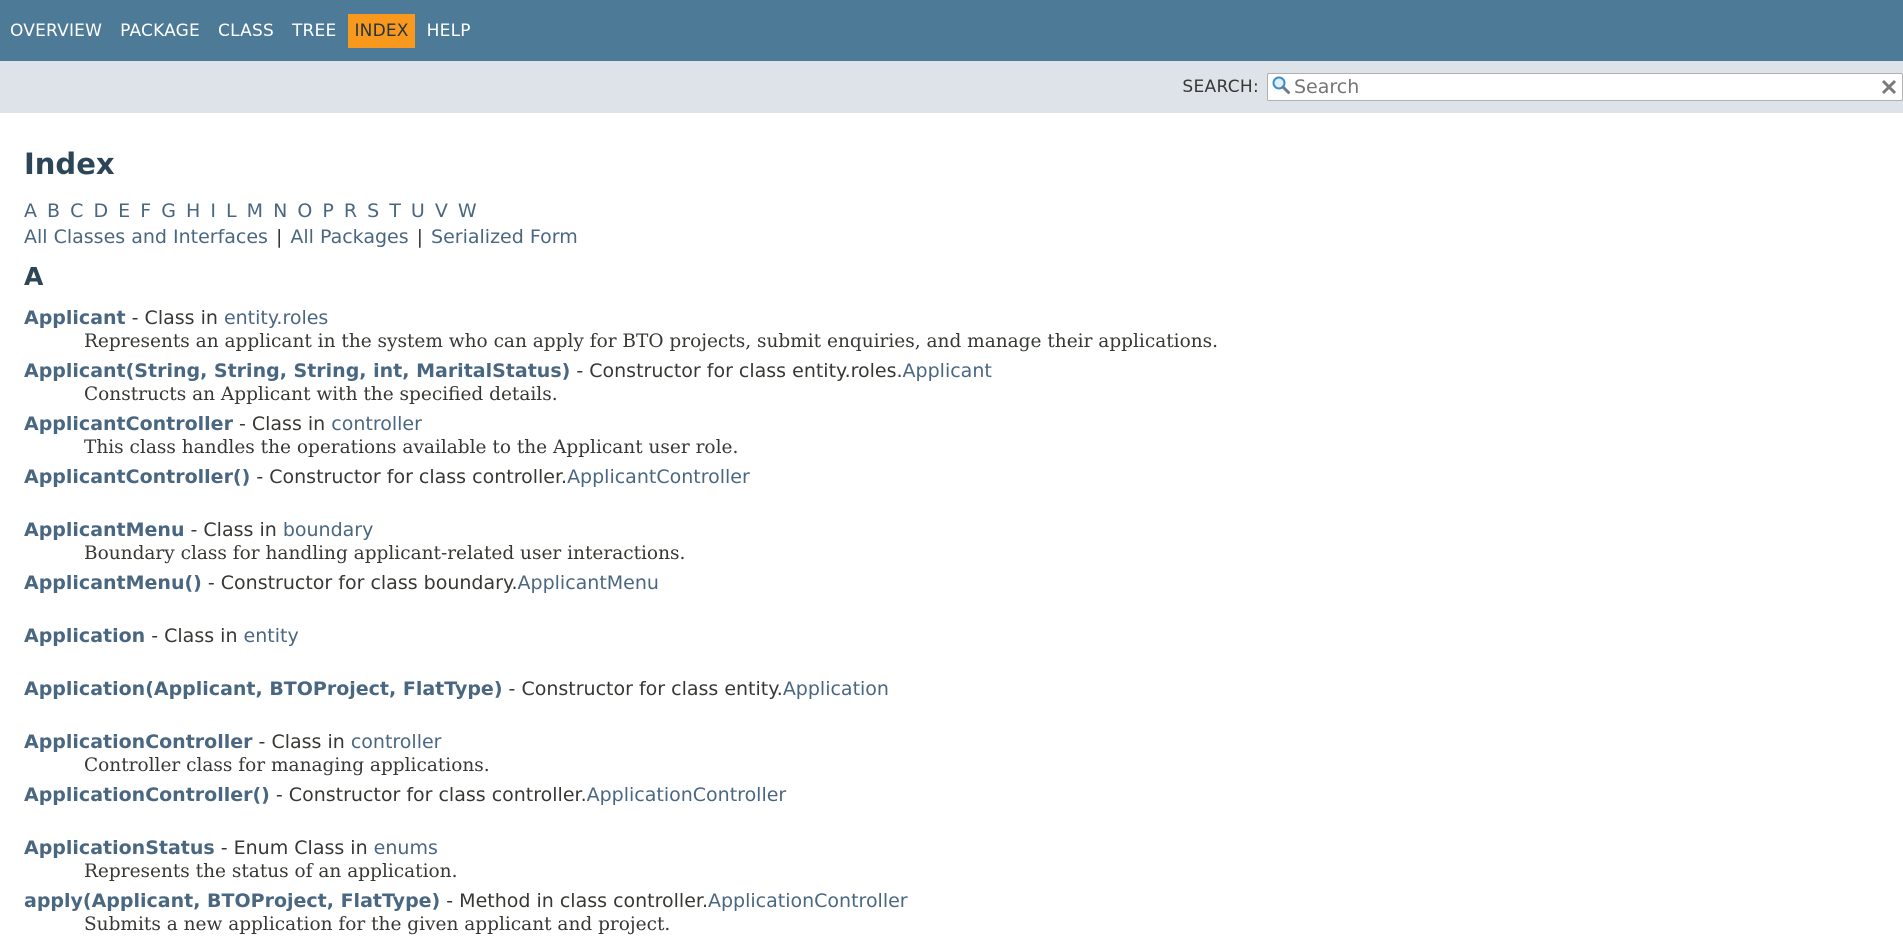 The height and width of the screenshot is (941, 1903). I want to click on entry-name-link: ApplicantMenu(), so click(113, 583).